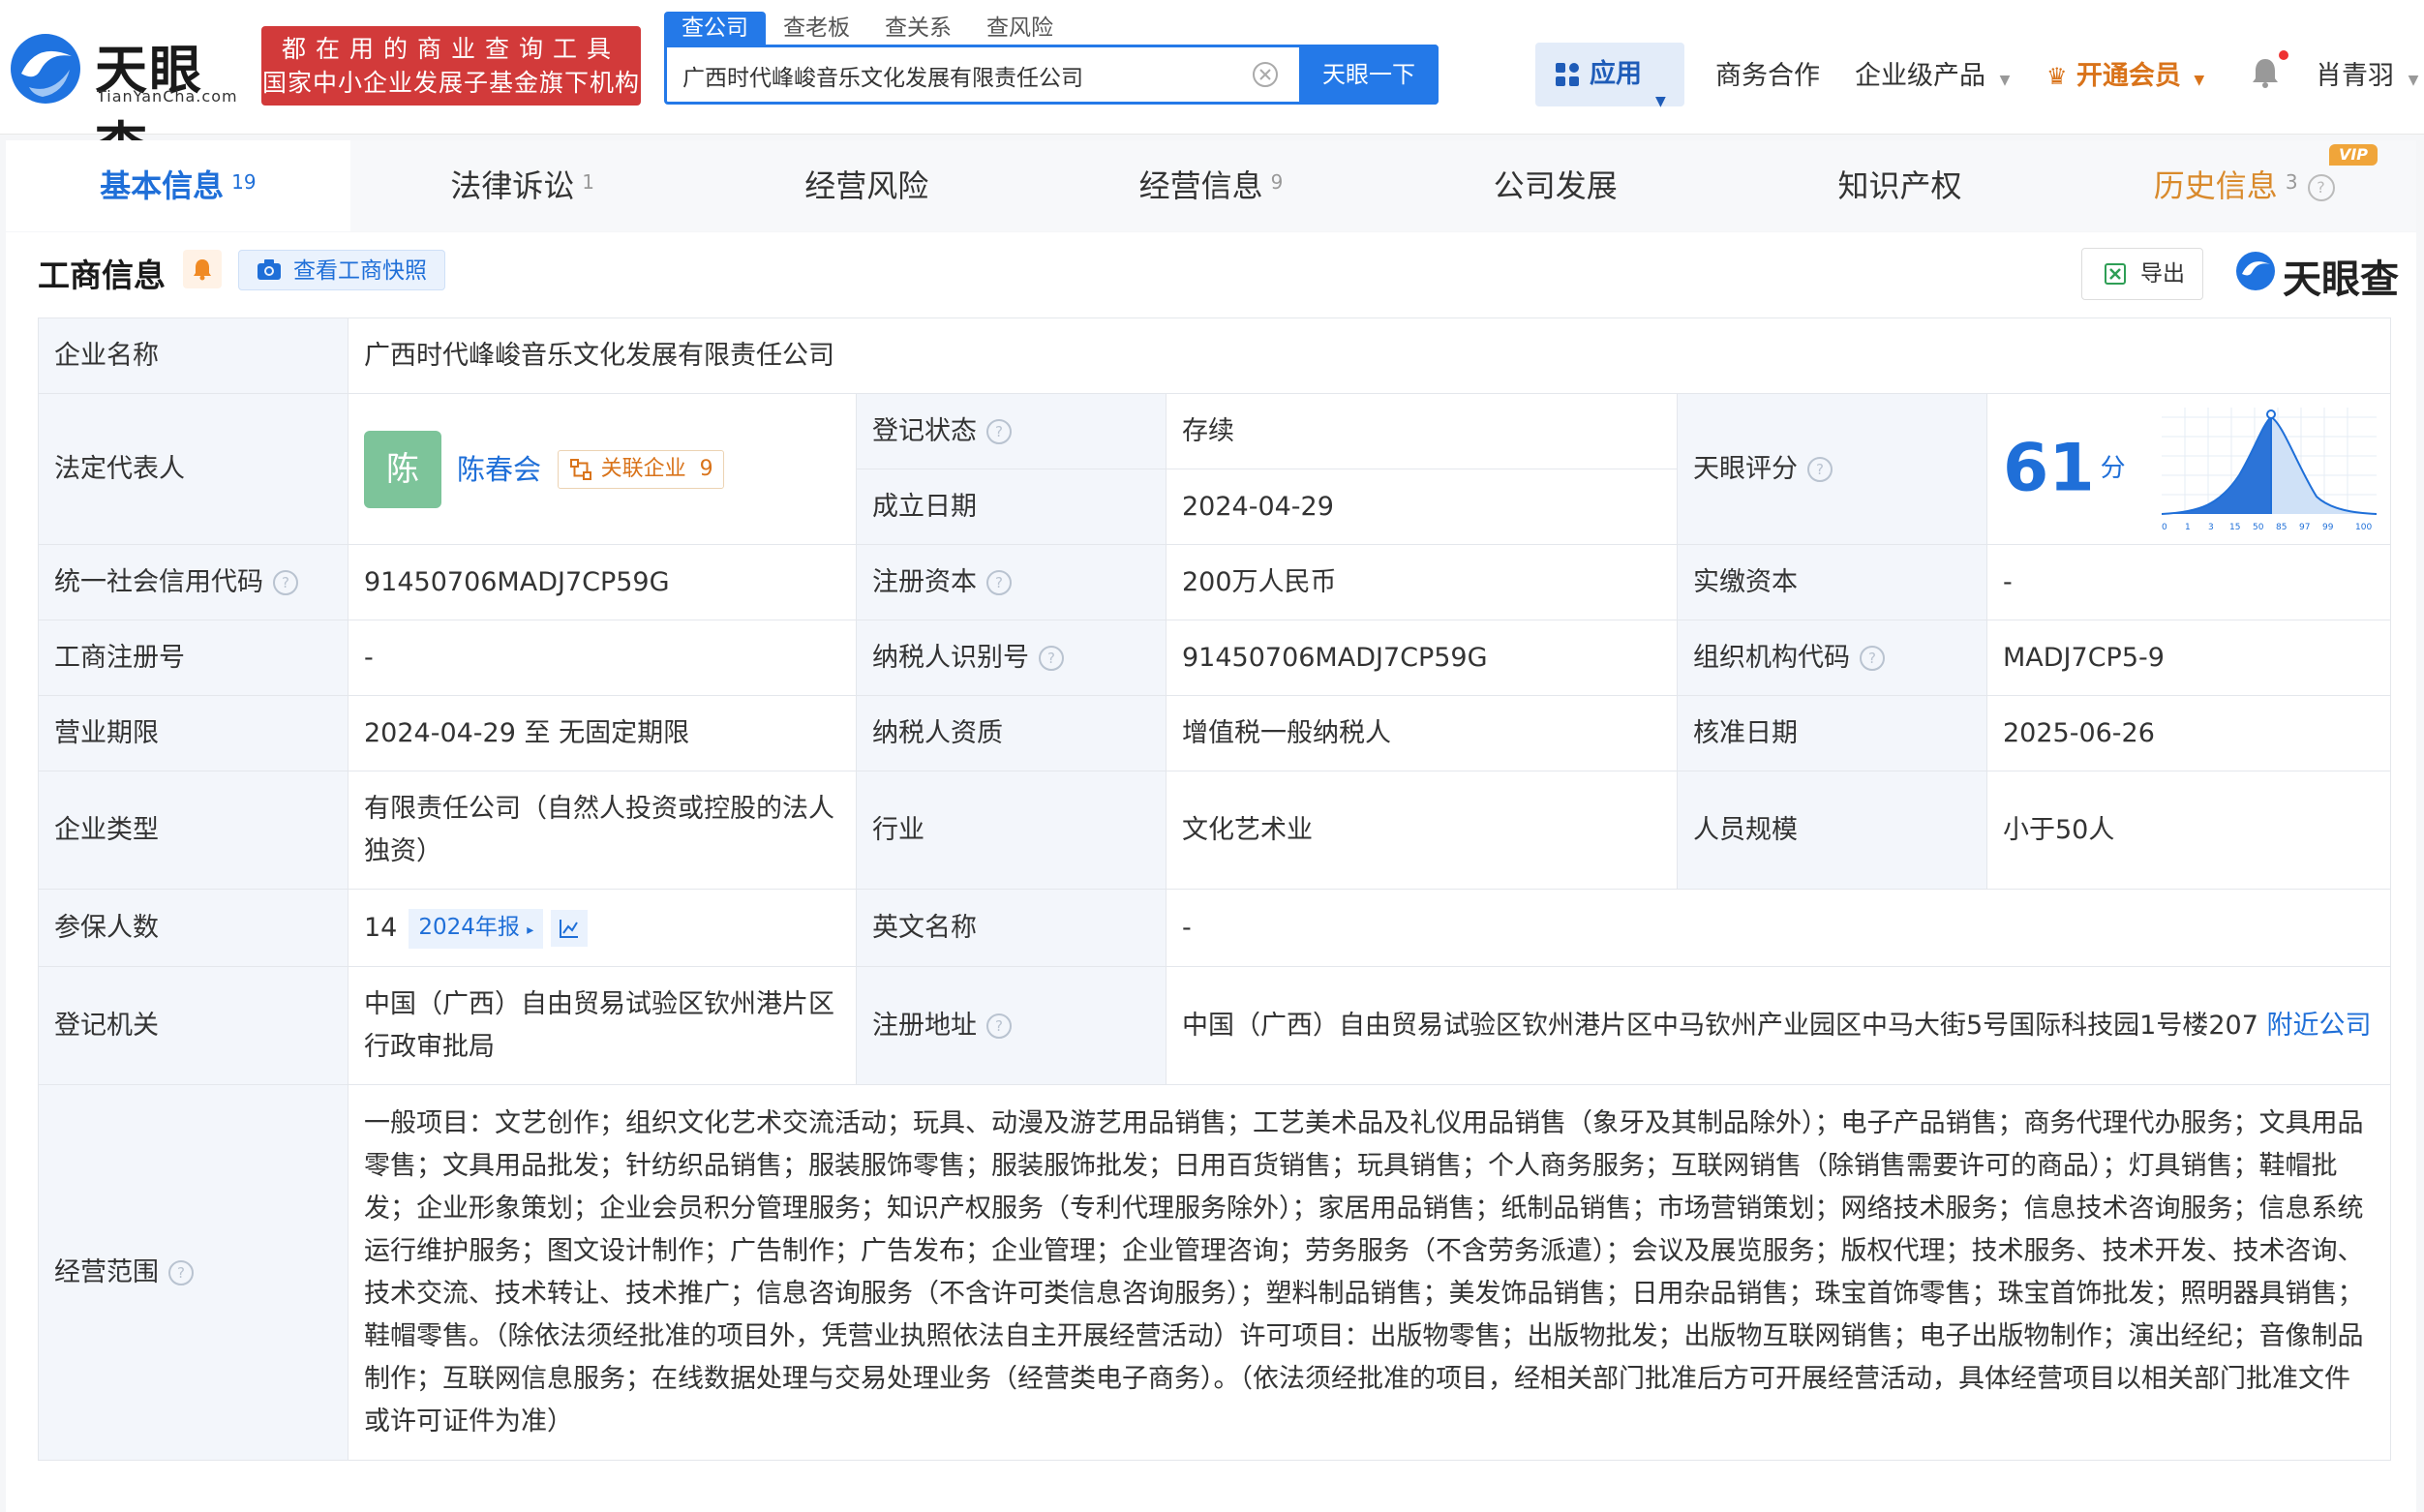  I want to click on staff-label: 人员规模, so click(1832, 830).